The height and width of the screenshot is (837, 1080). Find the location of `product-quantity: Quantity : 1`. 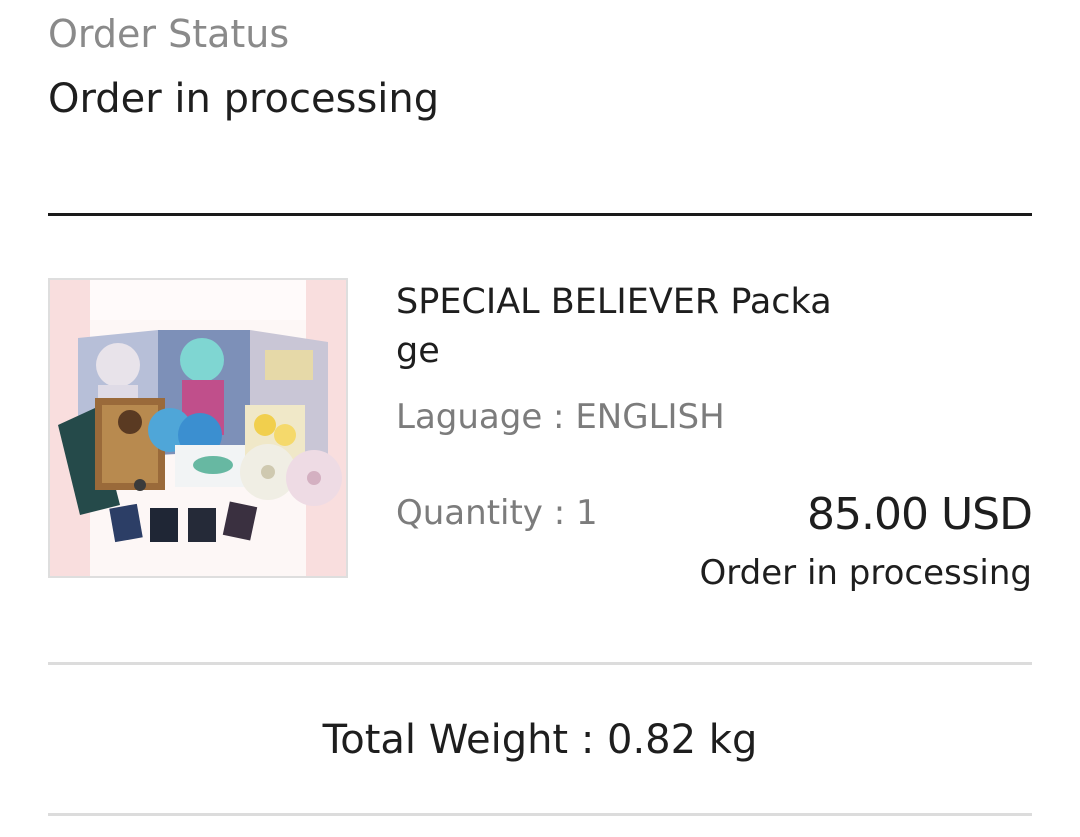

product-quantity: Quantity : 1 is located at coordinates (497, 513).